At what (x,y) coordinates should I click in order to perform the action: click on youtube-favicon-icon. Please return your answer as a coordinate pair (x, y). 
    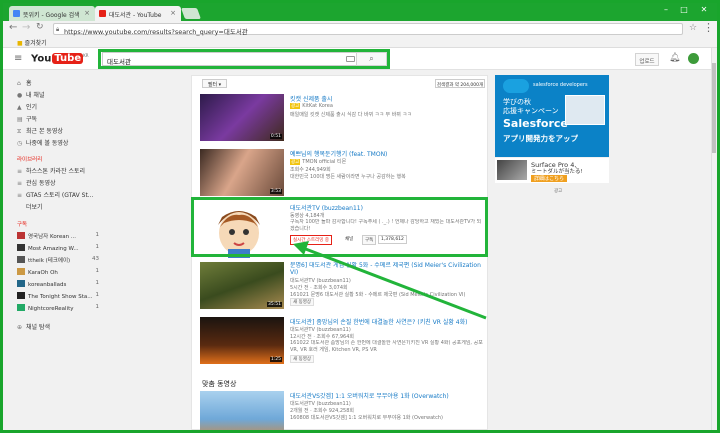
    Looking at the image, I should click on (102, 13).